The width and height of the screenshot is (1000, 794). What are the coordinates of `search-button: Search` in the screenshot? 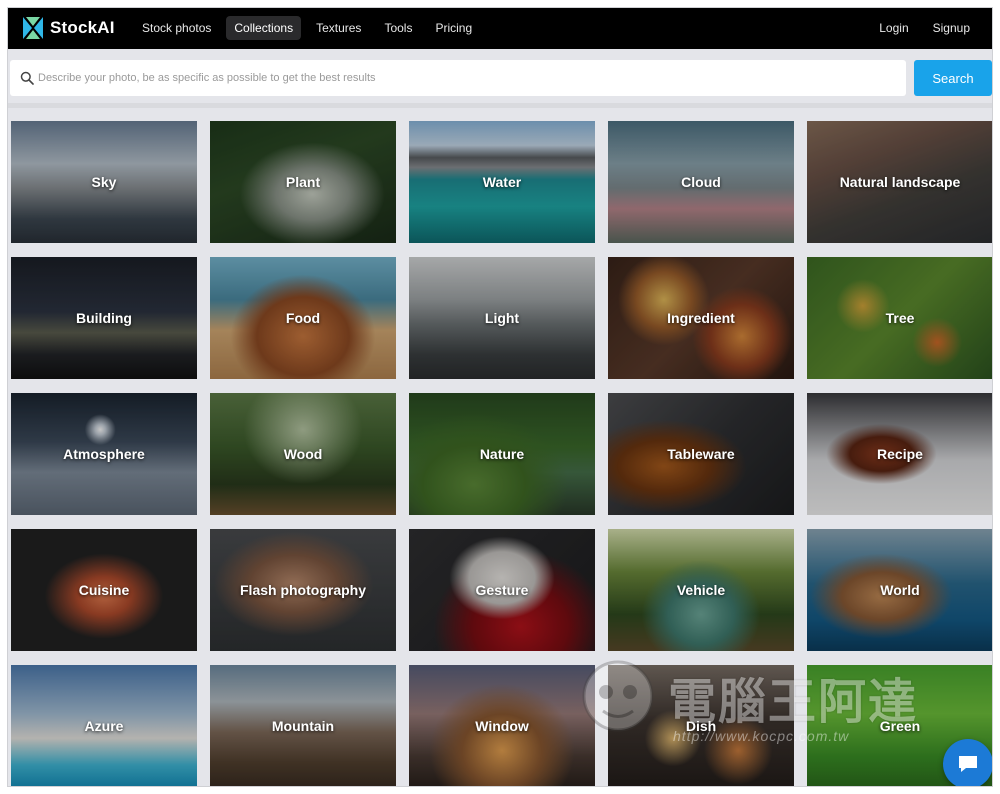 It's located at (953, 78).